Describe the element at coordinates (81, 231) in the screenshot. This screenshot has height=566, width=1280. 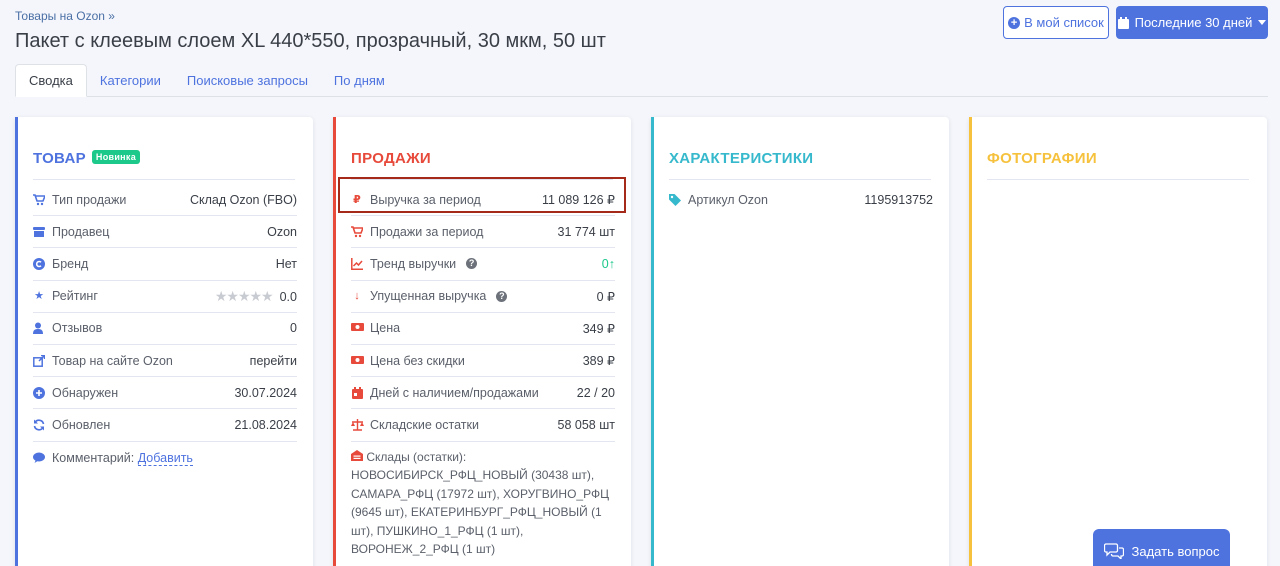
I see `row-label: Продавец` at that location.